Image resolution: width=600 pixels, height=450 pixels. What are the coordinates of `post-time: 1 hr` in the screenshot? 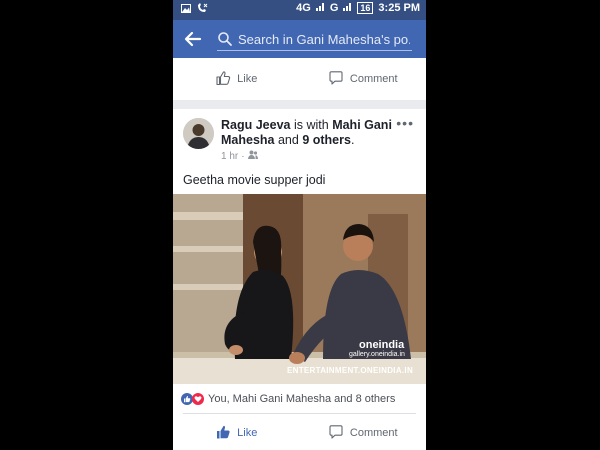 It's located at (229, 156).